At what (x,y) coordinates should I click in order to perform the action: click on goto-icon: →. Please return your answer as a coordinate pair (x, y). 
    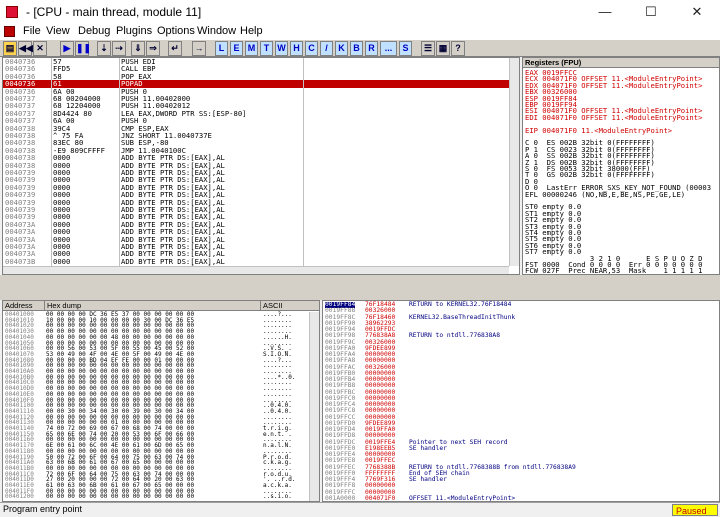
    Looking at the image, I should click on (199, 48).